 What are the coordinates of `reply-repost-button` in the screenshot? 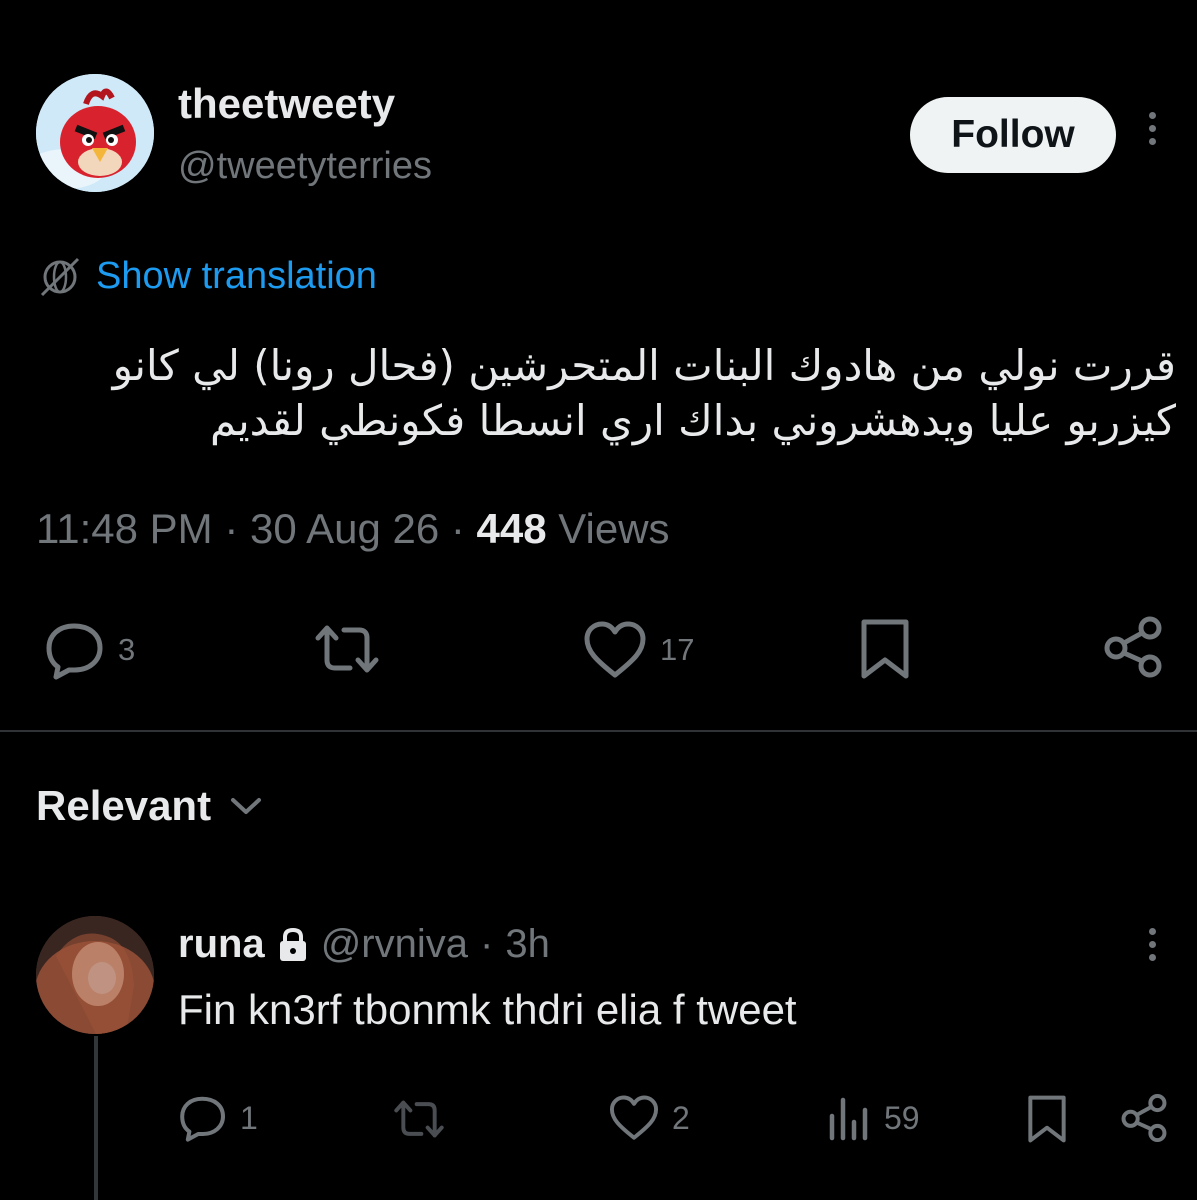 It's located at (419, 1119).